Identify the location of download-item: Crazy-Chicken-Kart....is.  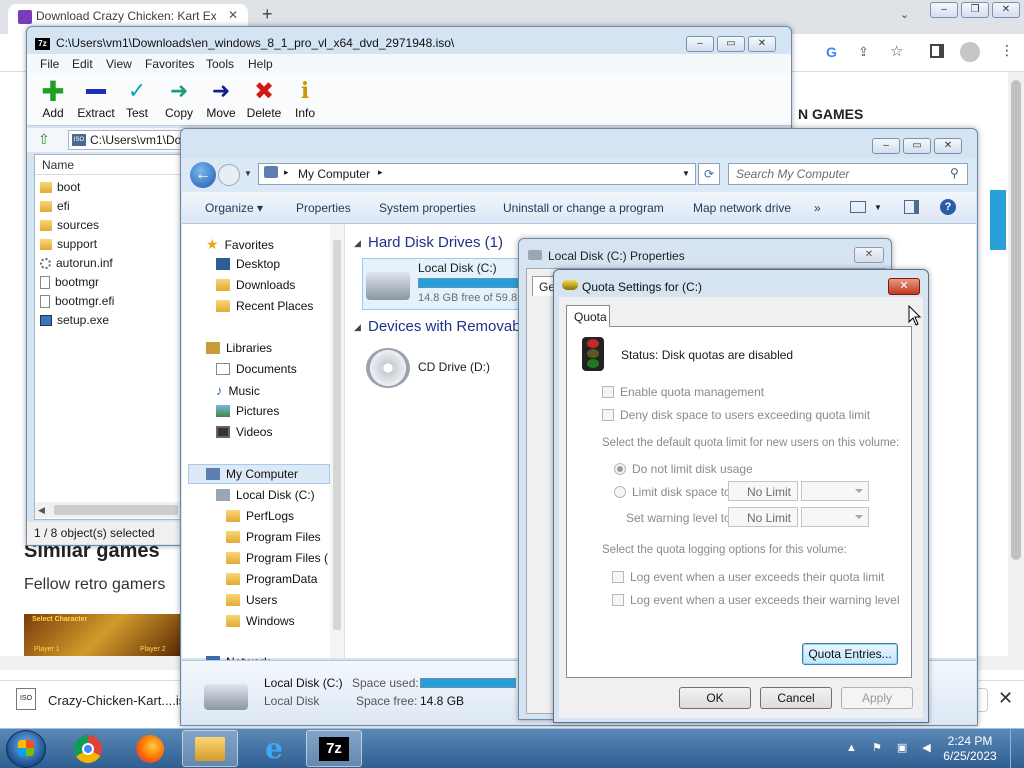
(116, 700).